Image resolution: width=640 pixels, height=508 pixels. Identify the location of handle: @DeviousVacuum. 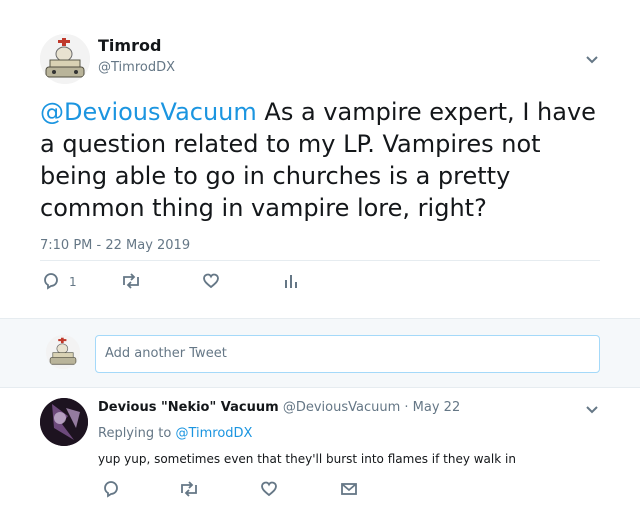
(341, 407).